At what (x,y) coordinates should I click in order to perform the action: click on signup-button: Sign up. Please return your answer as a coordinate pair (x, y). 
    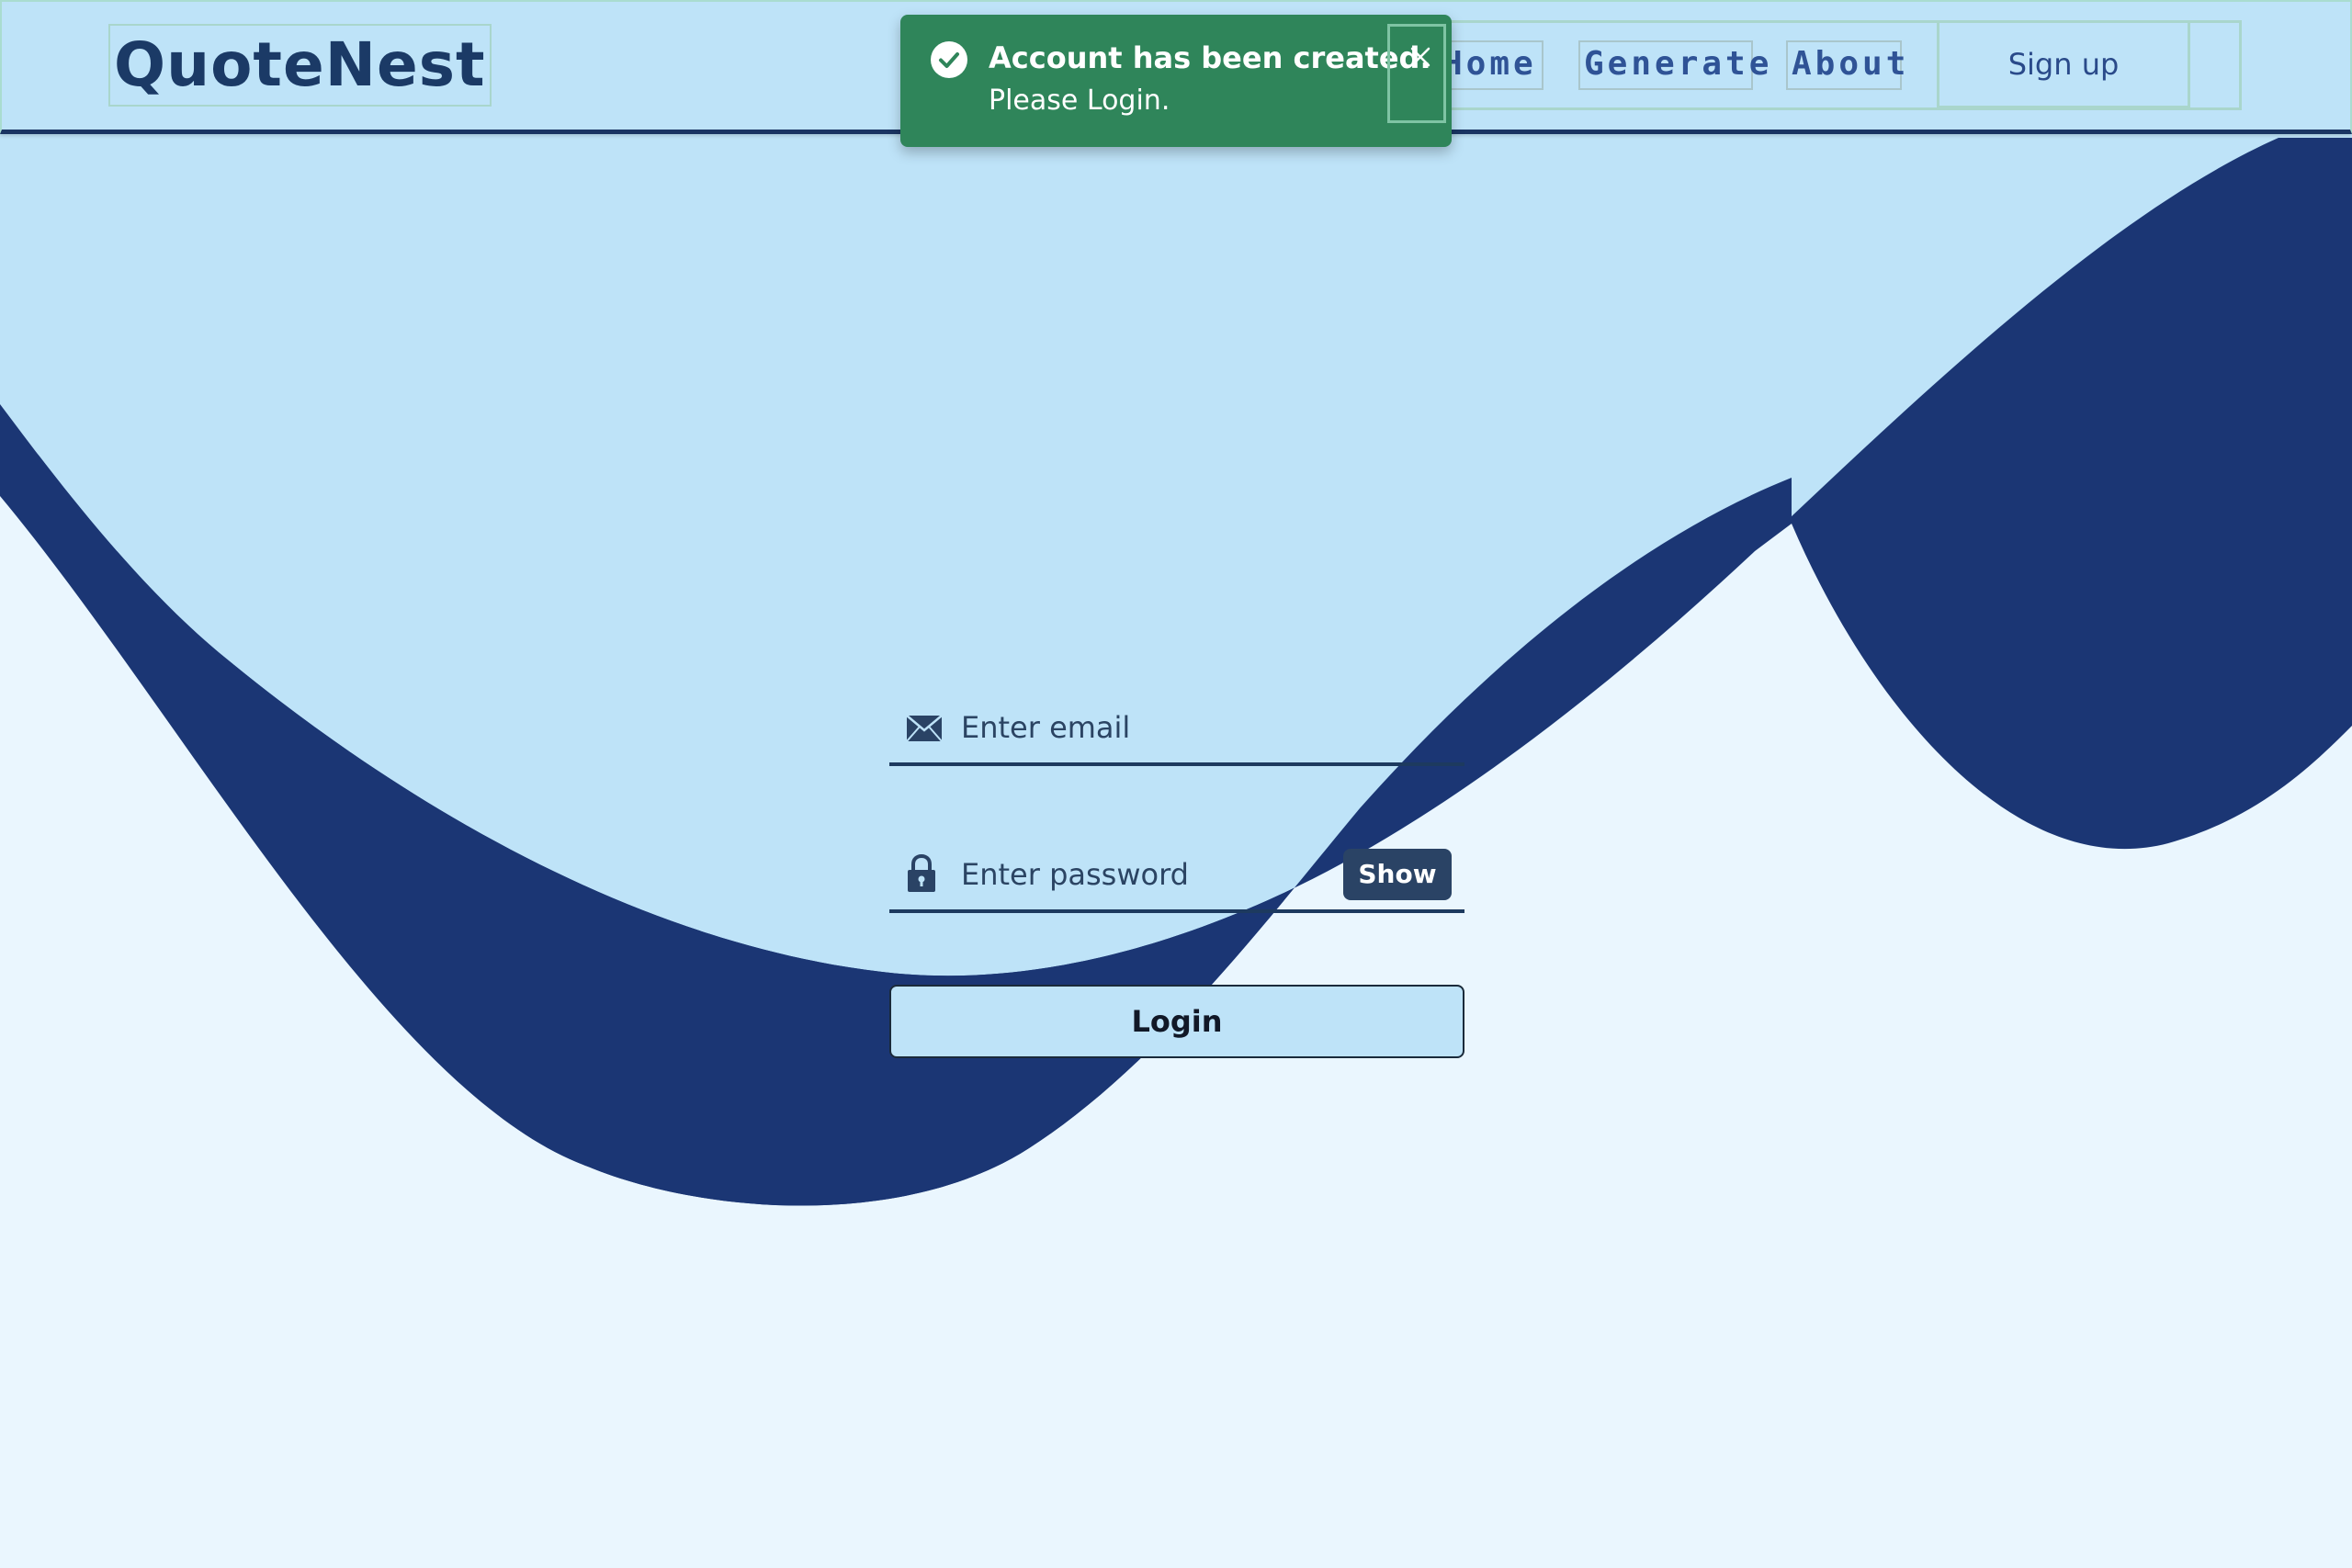
    Looking at the image, I should click on (2063, 64).